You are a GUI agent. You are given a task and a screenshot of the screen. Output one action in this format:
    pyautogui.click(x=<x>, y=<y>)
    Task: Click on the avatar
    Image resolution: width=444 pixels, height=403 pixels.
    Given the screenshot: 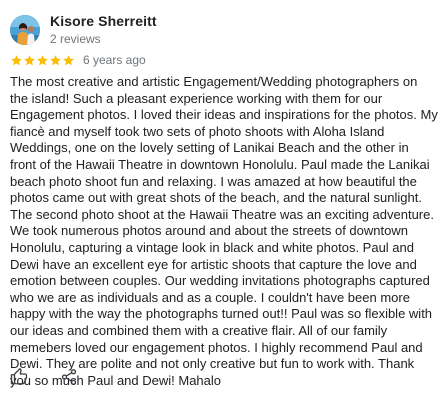 What is the action you would take?
    pyautogui.click(x=25, y=29)
    